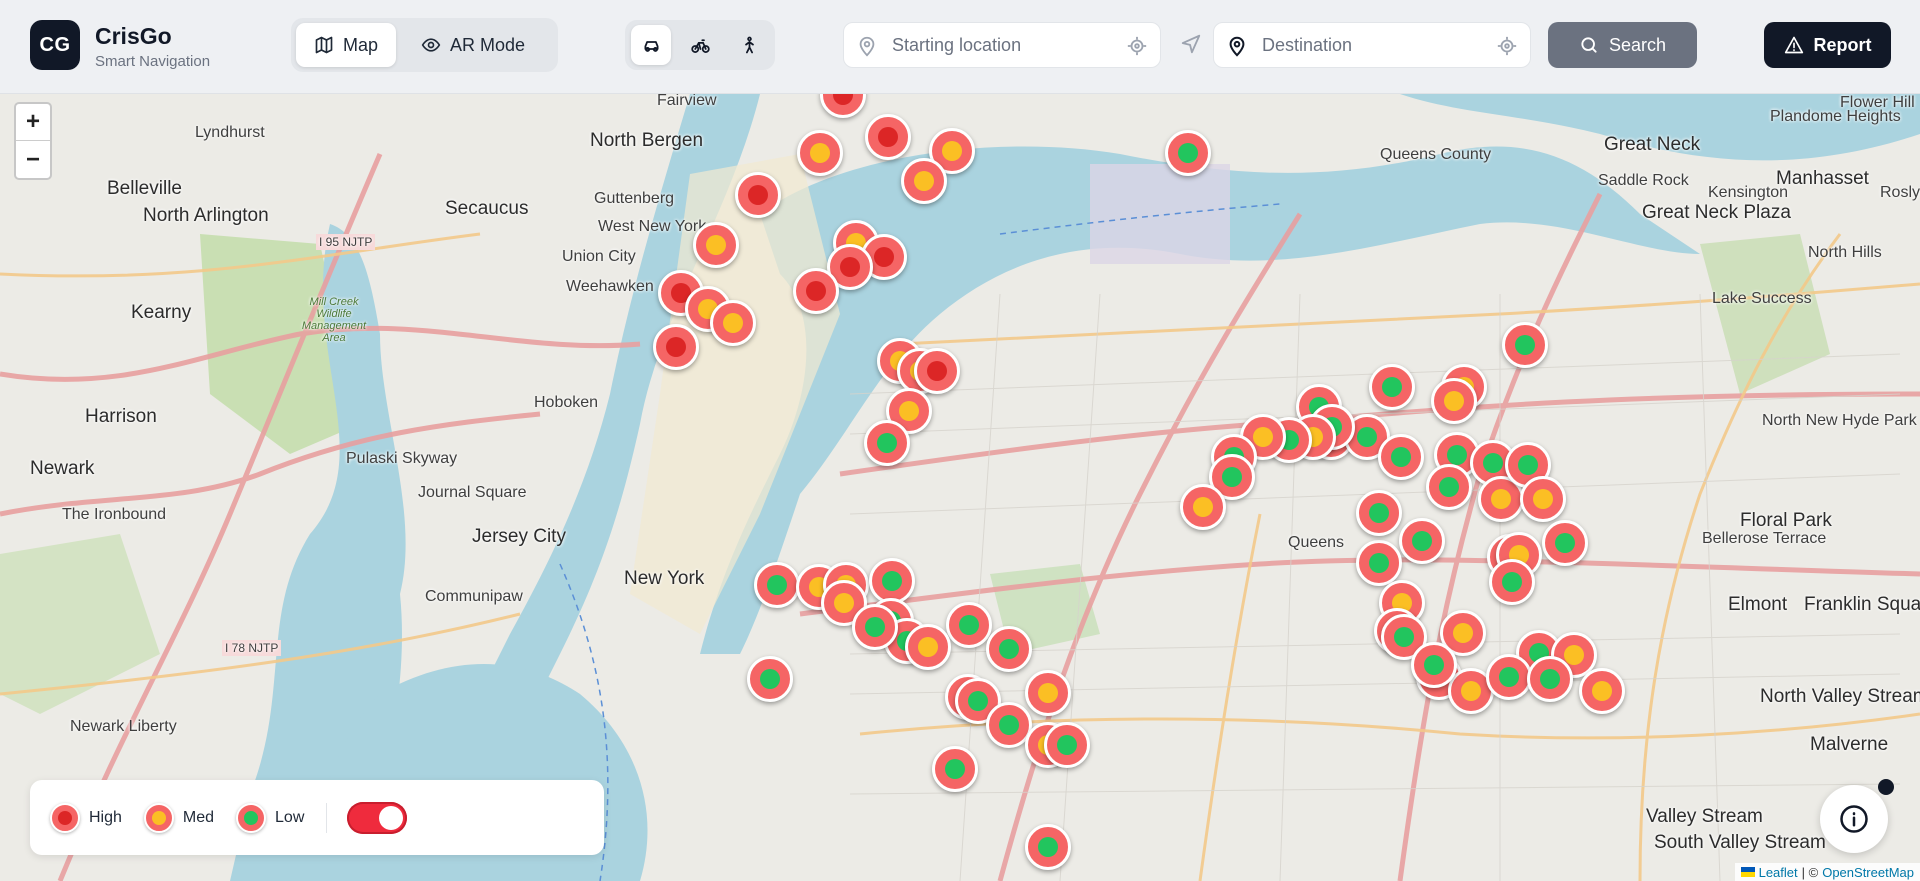 The image size is (1920, 881). I want to click on info-button, so click(1854, 819).